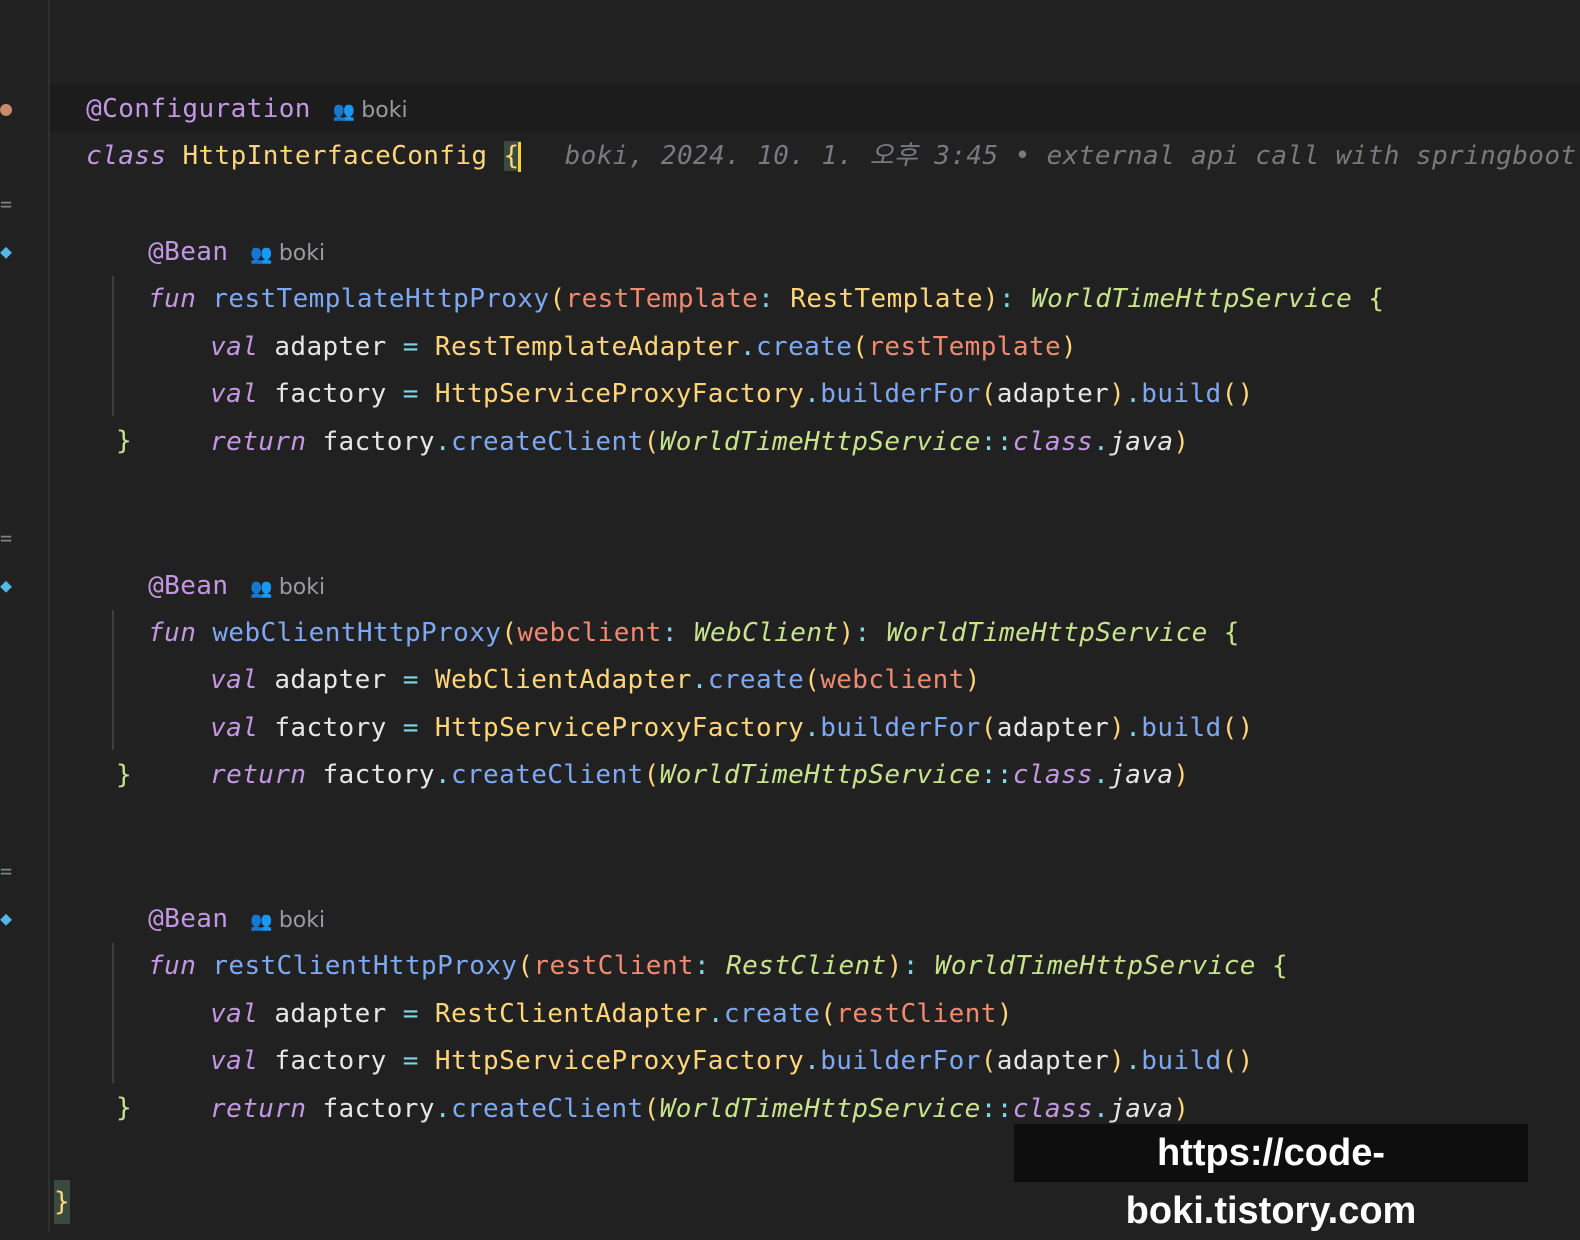 Image resolution: width=1580 pixels, height=1240 pixels. Describe the element at coordinates (49, 616) in the screenshot. I see `gutter-separator` at that location.